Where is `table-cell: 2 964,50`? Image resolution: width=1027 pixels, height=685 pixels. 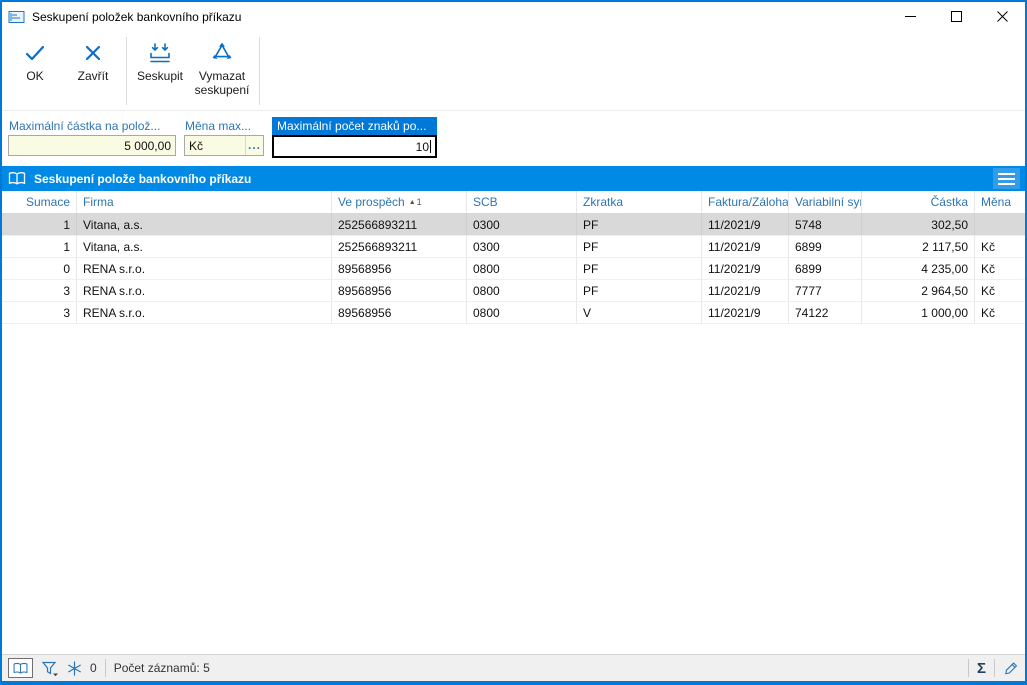
table-cell: 2 964,50 is located at coordinates (918, 290).